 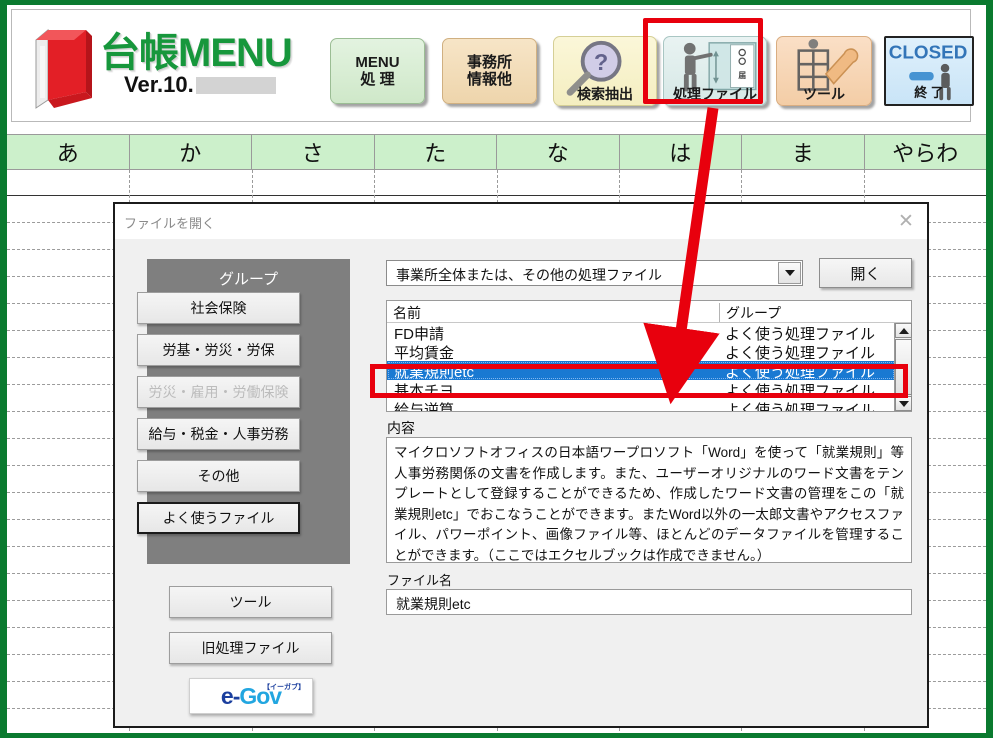 What do you see at coordinates (435, 152) in the screenshot?
I see `kana-cell-ta: た` at bounding box center [435, 152].